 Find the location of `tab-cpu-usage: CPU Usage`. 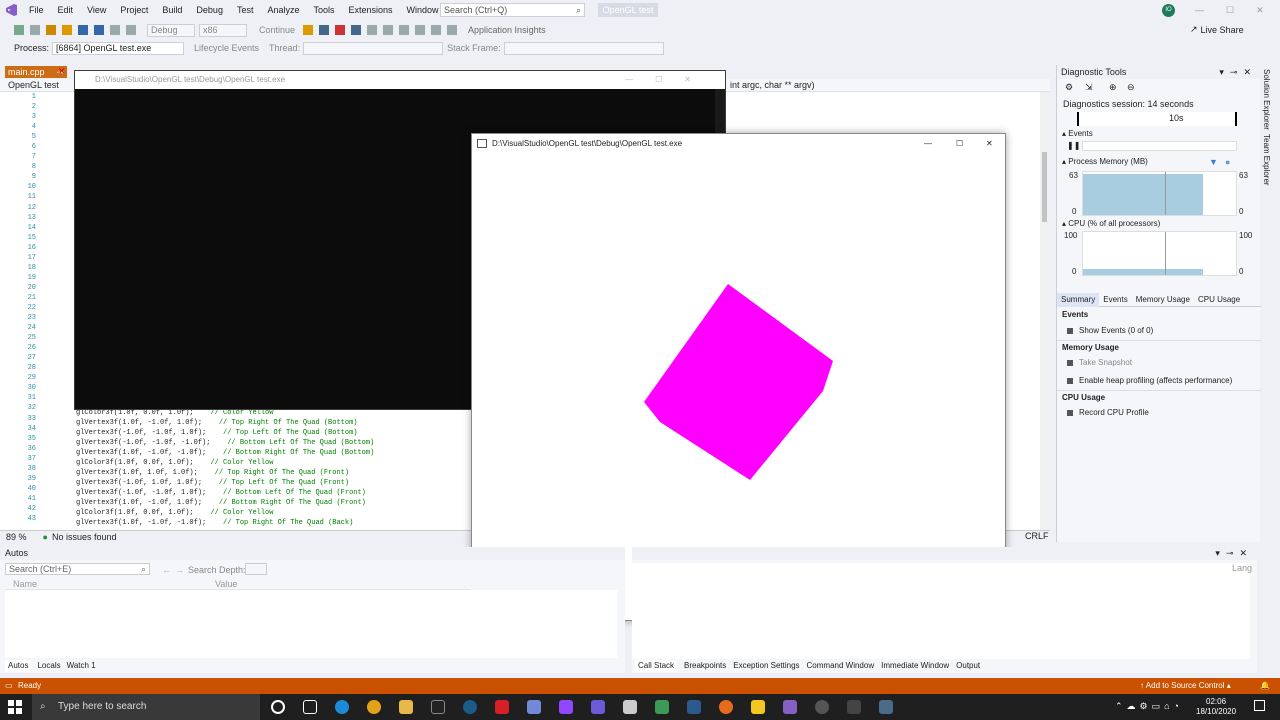

tab-cpu-usage: CPU Usage is located at coordinates (1219, 299).